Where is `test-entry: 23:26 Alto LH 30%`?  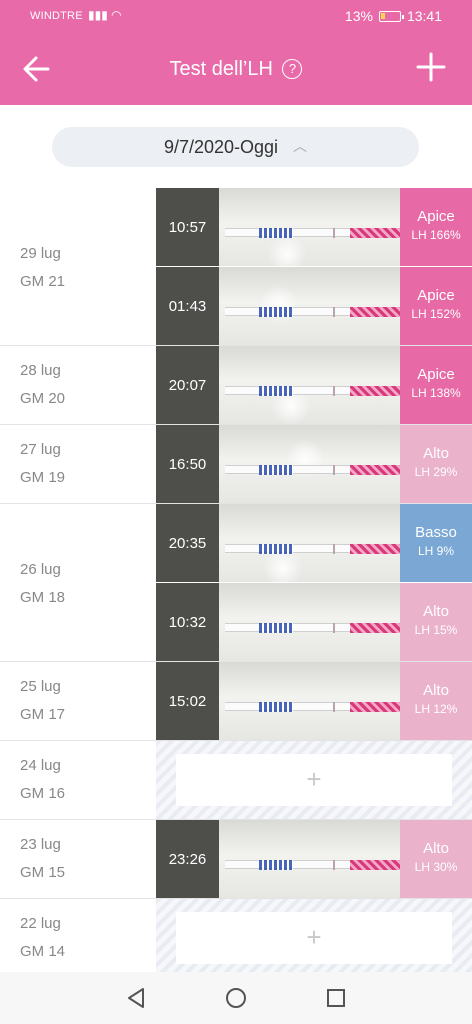
test-entry: 23:26 Alto LH 30% is located at coordinates (314, 859).